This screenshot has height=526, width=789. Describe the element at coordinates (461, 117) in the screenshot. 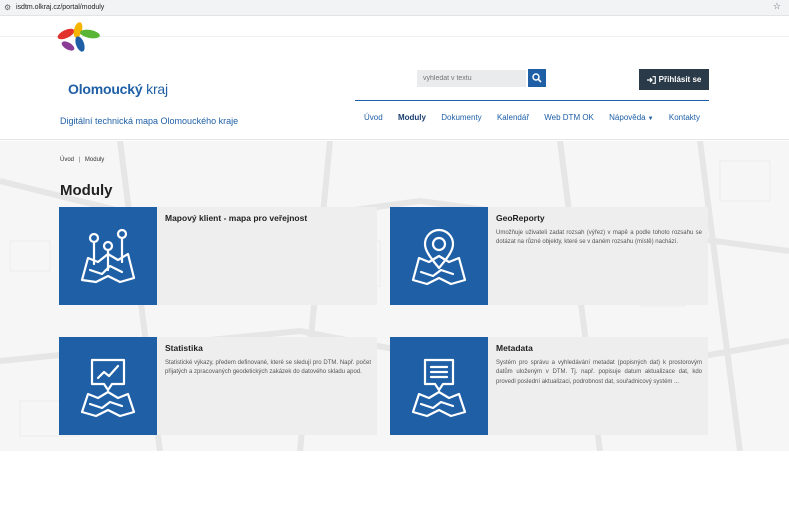

I see `nav-item-dokumenty: Dokumenty` at that location.